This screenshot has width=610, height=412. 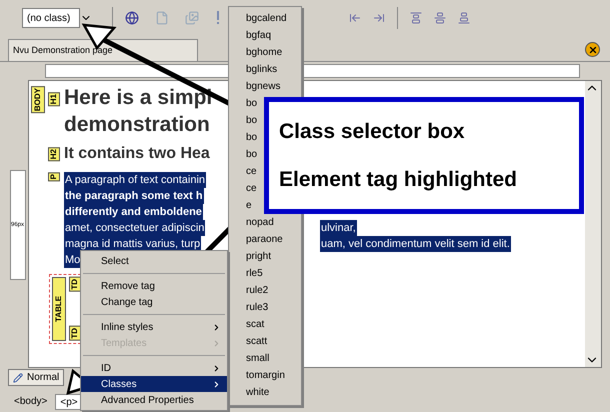 What do you see at coordinates (258, 392) in the screenshot?
I see `class-option: white` at bounding box center [258, 392].